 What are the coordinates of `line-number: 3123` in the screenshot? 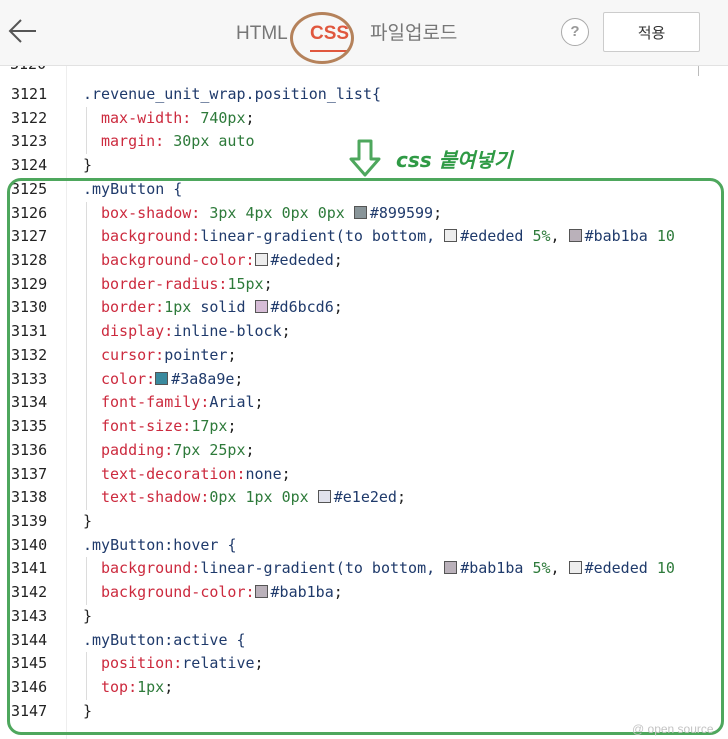 It's located at (29, 141).